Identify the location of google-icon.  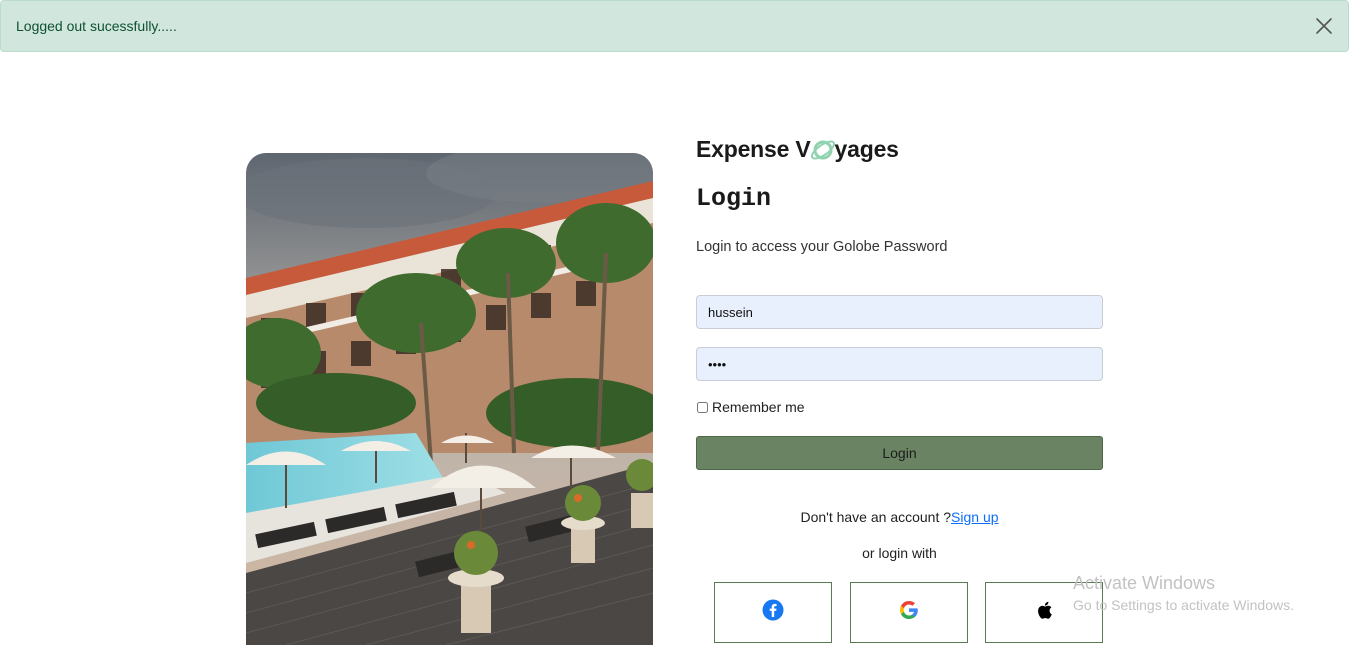
(909, 612).